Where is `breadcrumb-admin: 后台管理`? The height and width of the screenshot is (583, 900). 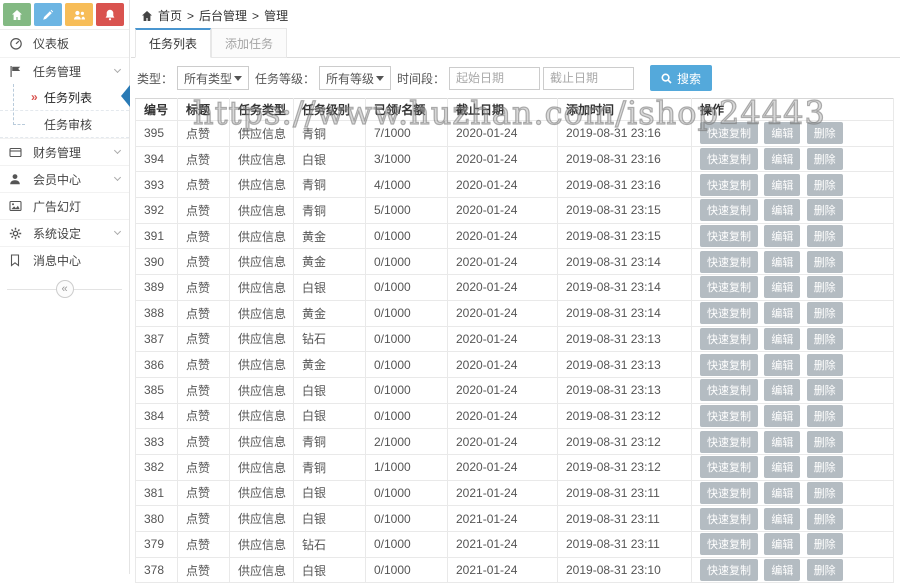
breadcrumb-admin: 后台管理 is located at coordinates (223, 15).